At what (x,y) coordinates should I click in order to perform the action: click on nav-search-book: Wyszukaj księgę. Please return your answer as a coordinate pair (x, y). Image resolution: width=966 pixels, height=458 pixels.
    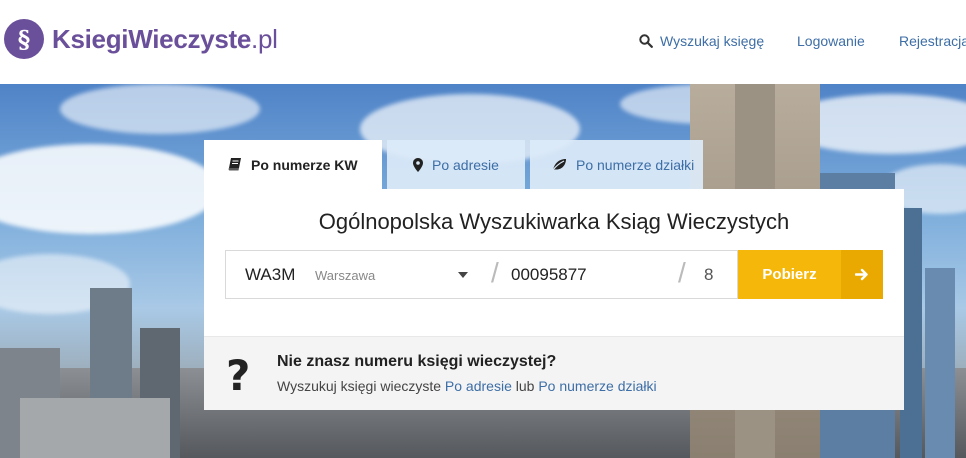
    Looking at the image, I should click on (701, 41).